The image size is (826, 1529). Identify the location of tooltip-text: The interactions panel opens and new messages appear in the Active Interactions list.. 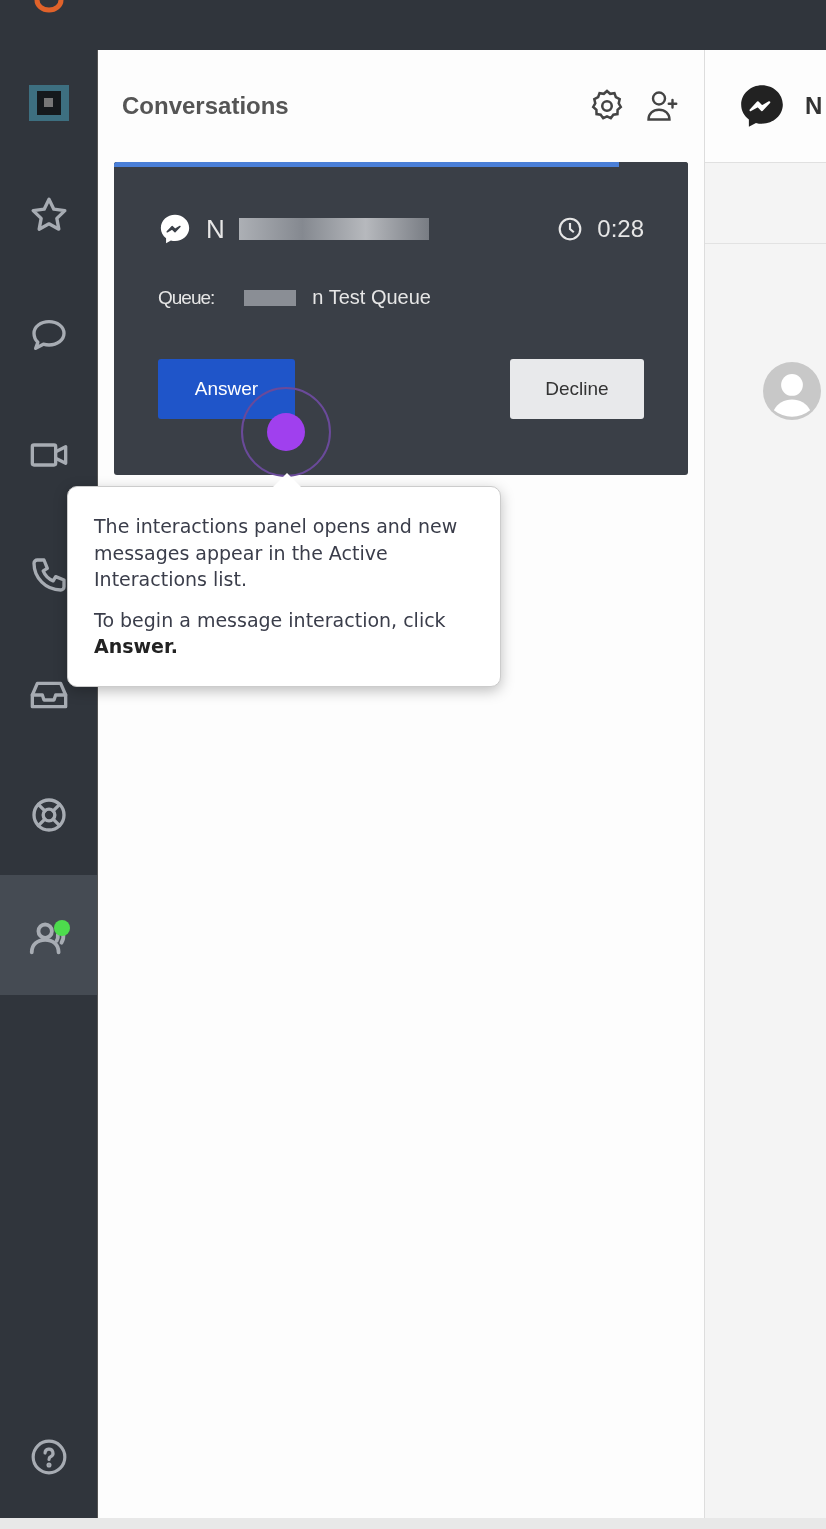
(276, 553).